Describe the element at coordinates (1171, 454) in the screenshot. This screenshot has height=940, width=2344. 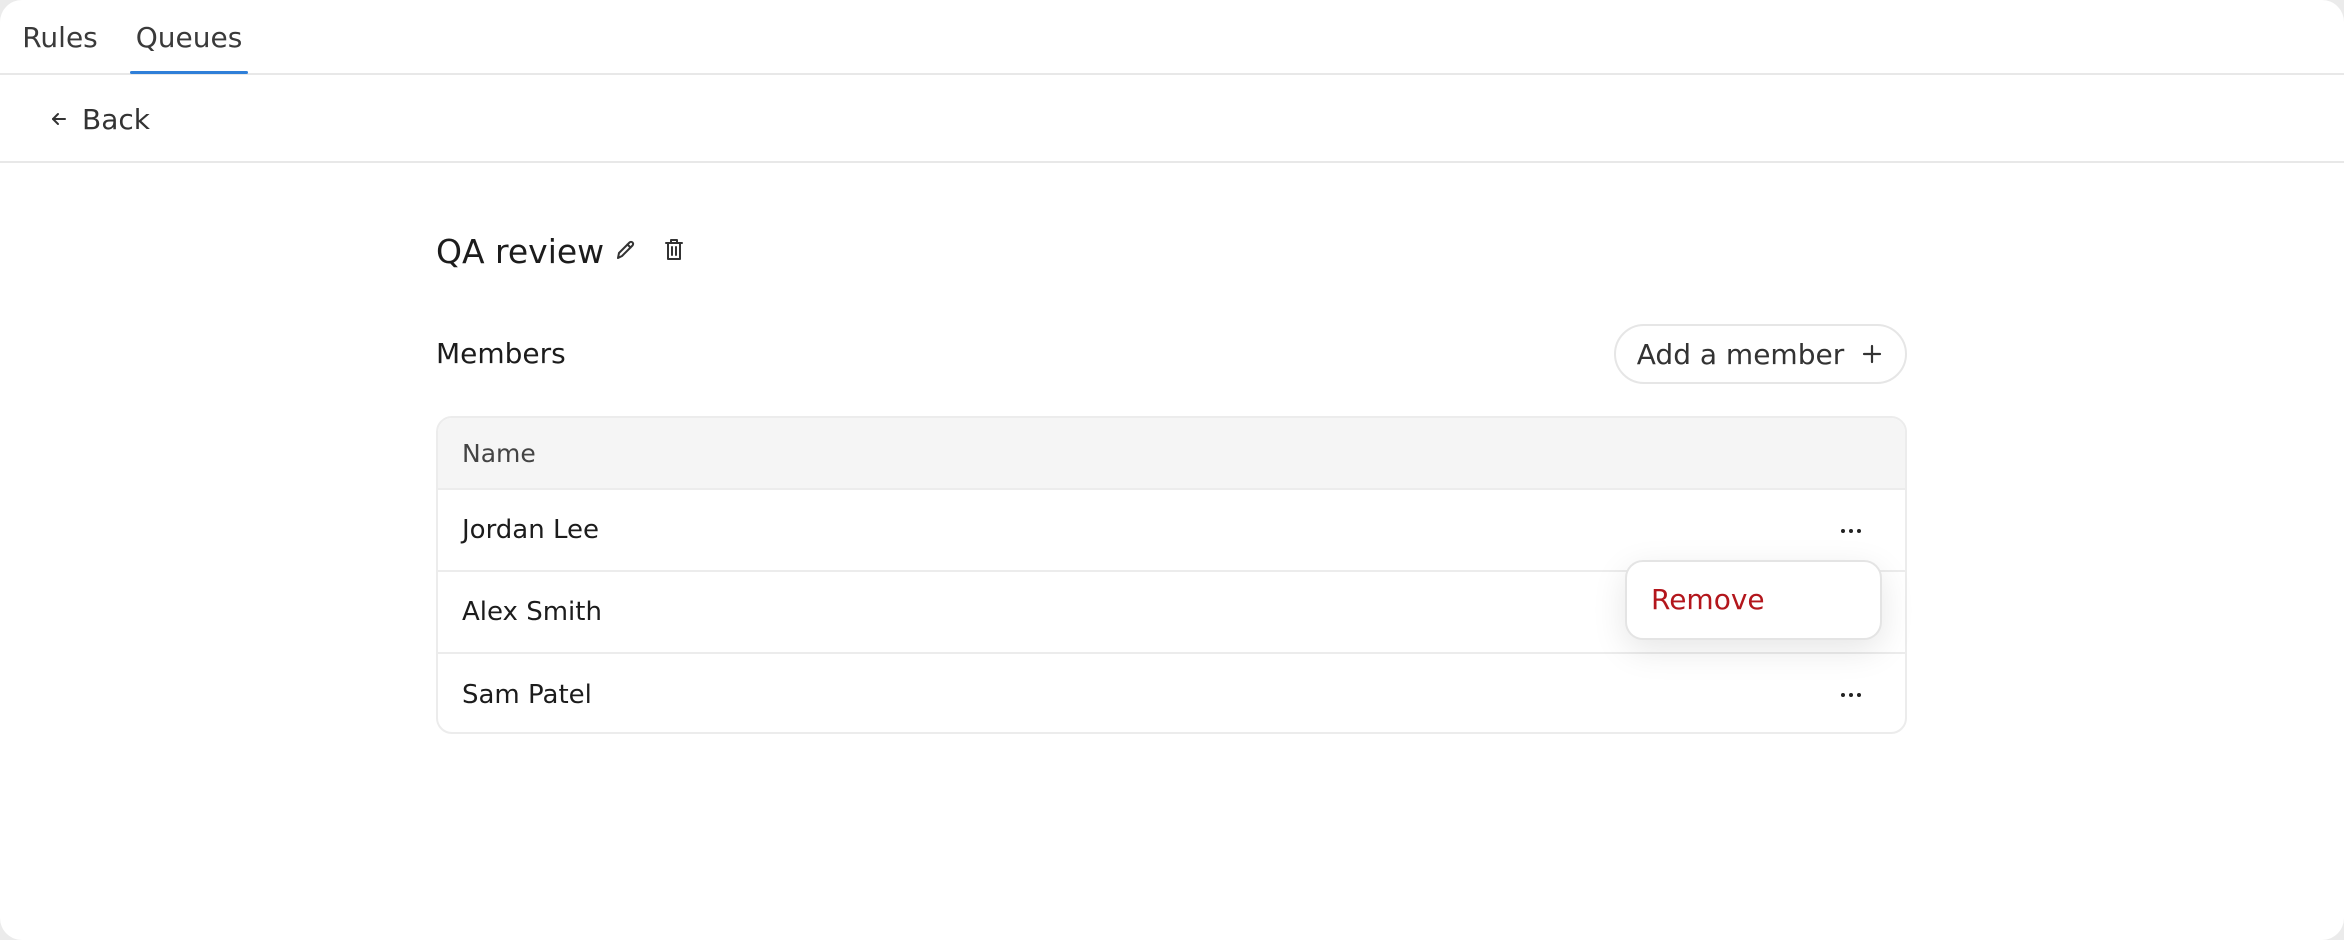
I see `table-header: Name` at that location.